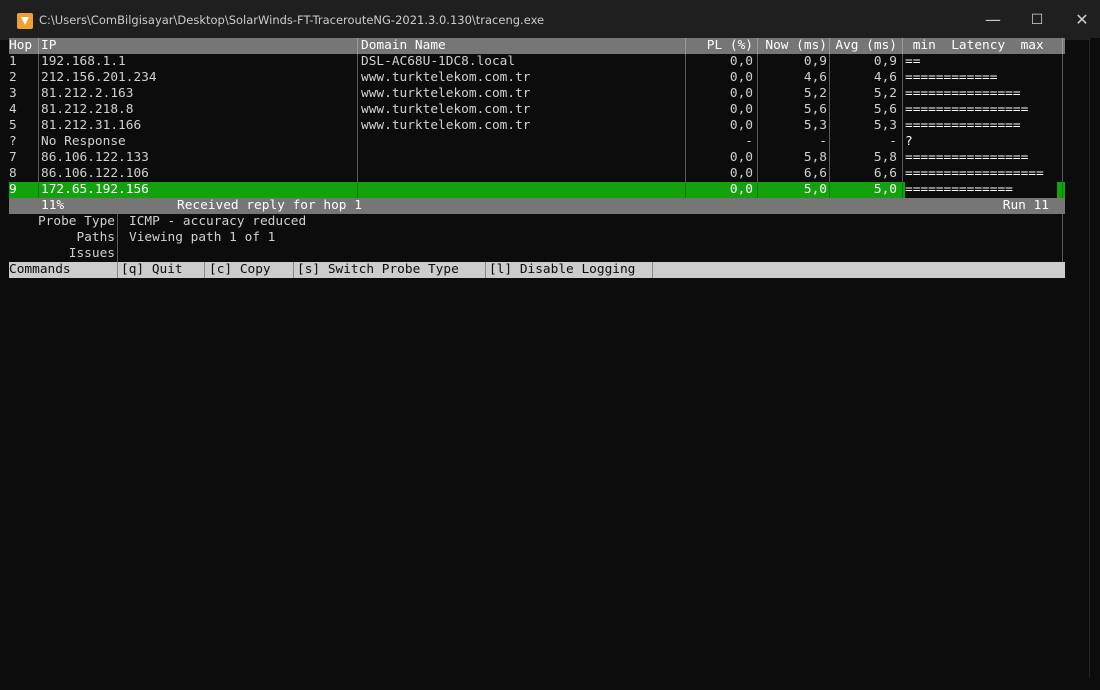  What do you see at coordinates (87, 93) in the screenshot?
I see `ip-cell: 81.212.2.163` at bounding box center [87, 93].